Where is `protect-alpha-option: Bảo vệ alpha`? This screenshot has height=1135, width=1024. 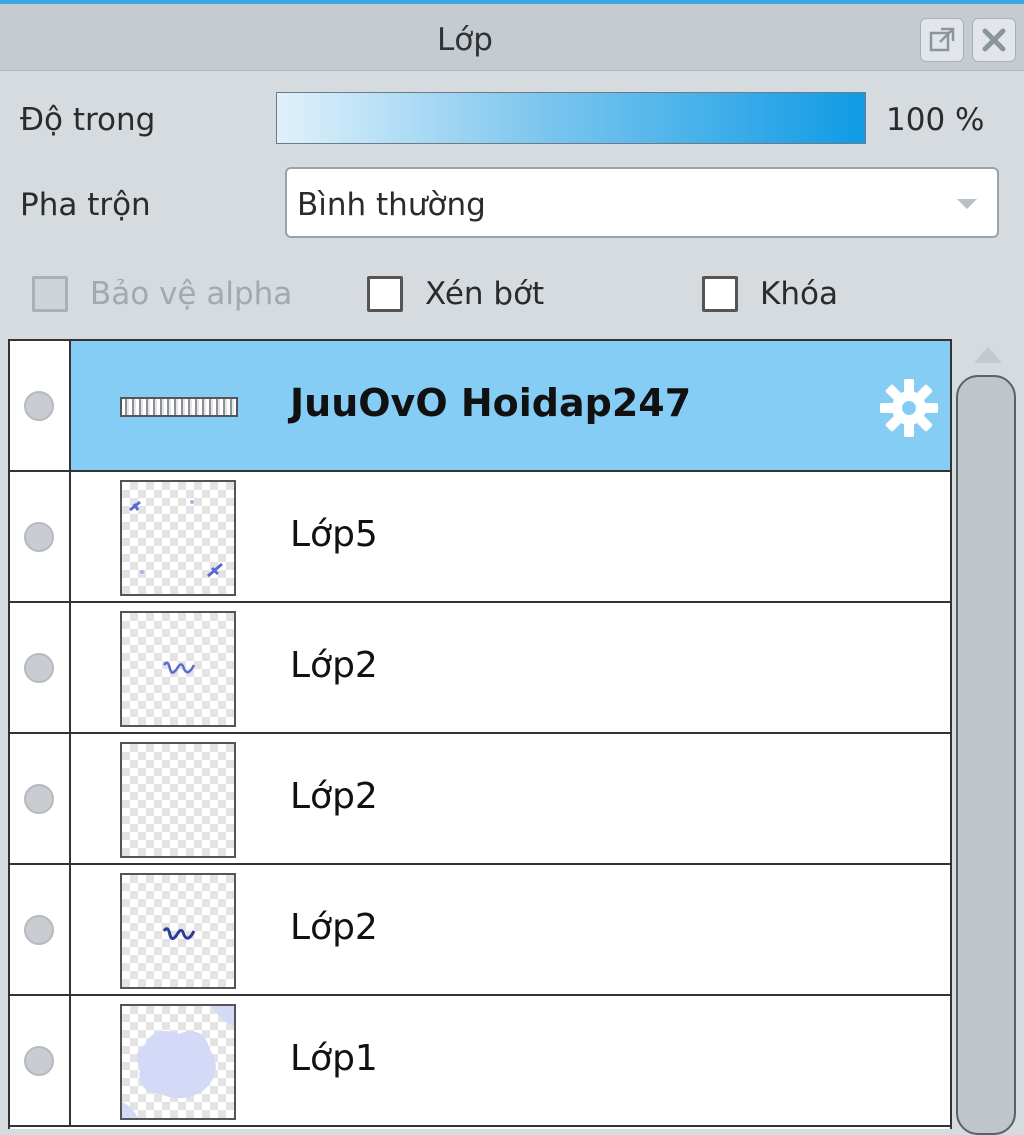
protect-alpha-option: Bảo vệ alpha is located at coordinates (162, 294).